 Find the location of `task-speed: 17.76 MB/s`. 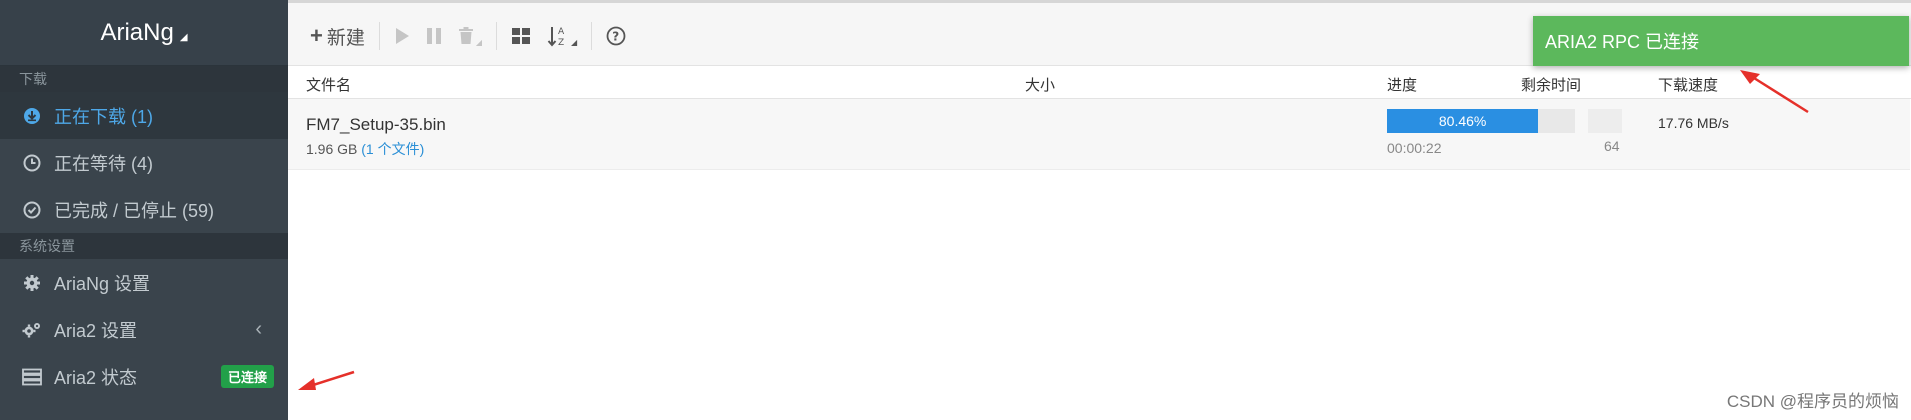

task-speed: 17.76 MB/s is located at coordinates (1693, 123).